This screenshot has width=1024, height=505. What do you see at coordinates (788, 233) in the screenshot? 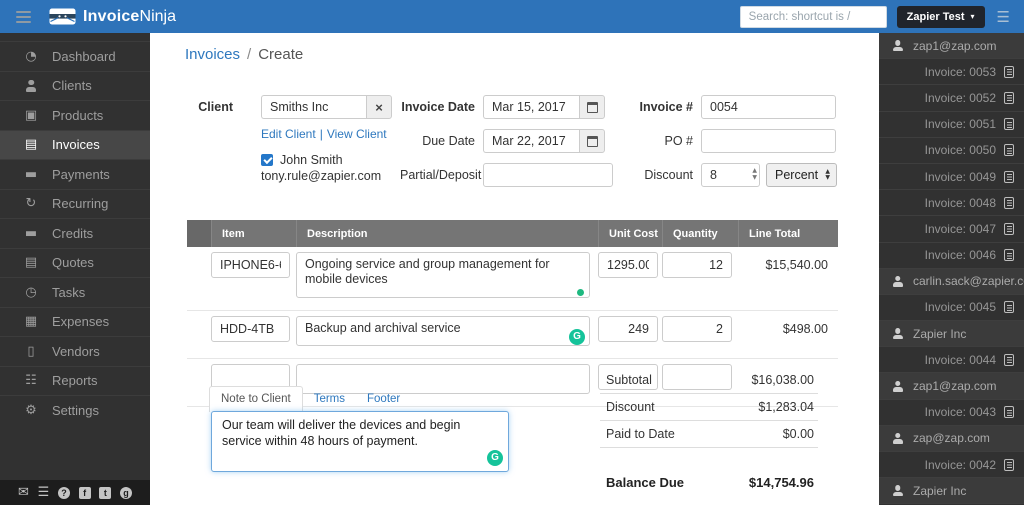
I see `line-total-header: Line Total` at bounding box center [788, 233].